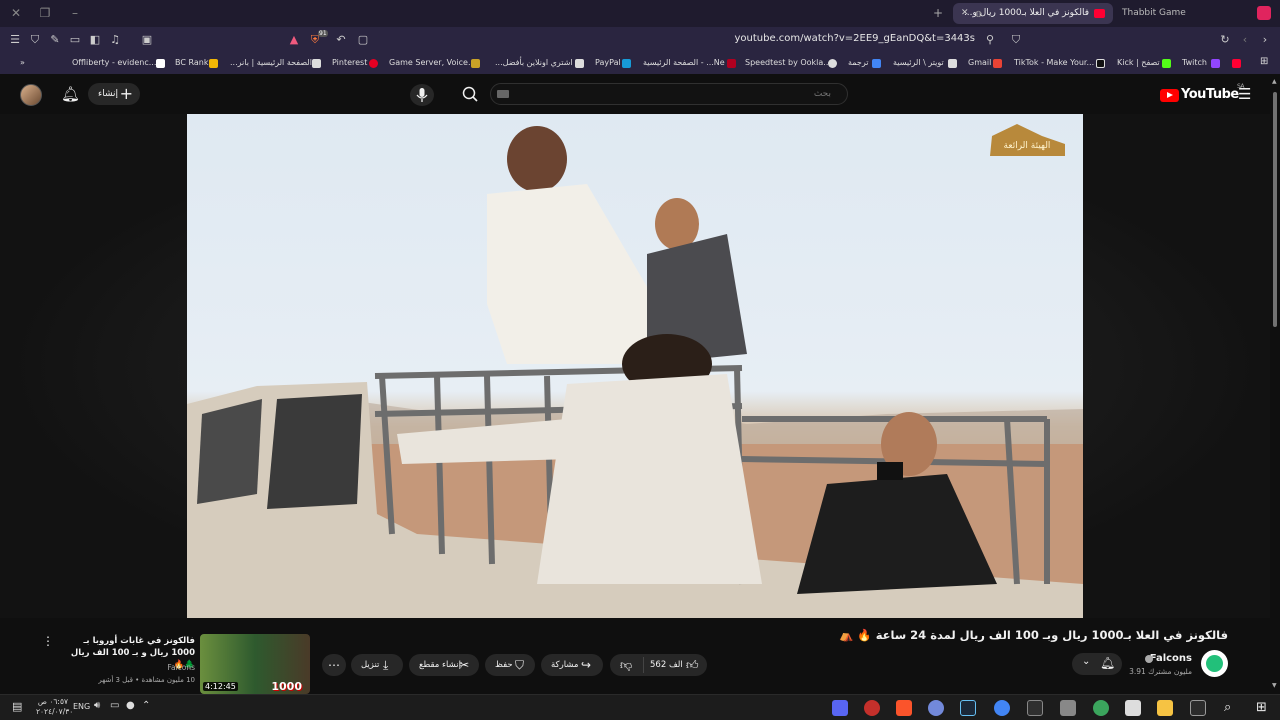 This screenshot has height=720, width=1280. I want to click on menu-icon: ☰, so click(15, 40).